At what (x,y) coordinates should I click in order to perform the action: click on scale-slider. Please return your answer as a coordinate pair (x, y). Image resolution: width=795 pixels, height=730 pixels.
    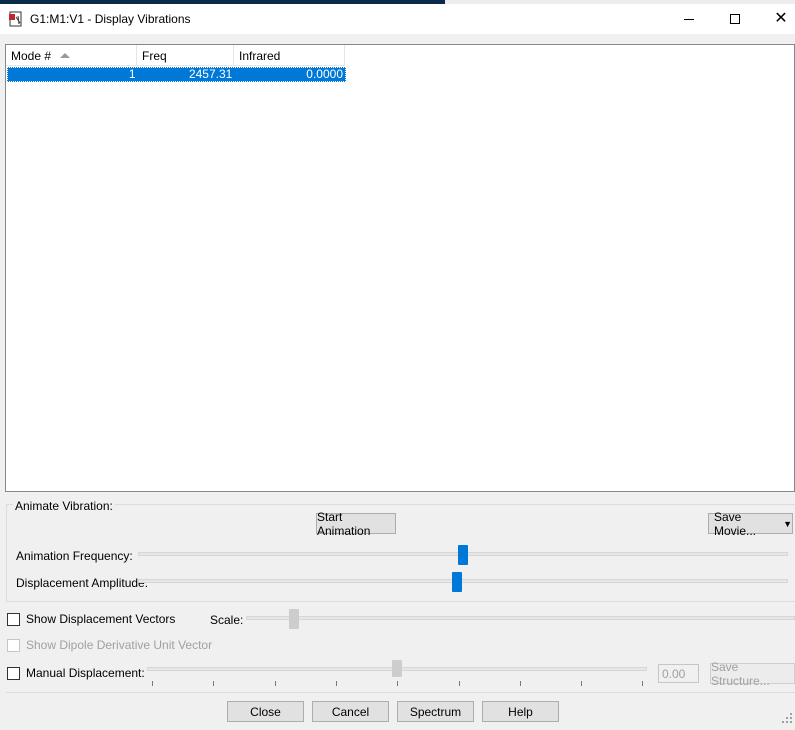
    Looking at the image, I should click on (294, 619).